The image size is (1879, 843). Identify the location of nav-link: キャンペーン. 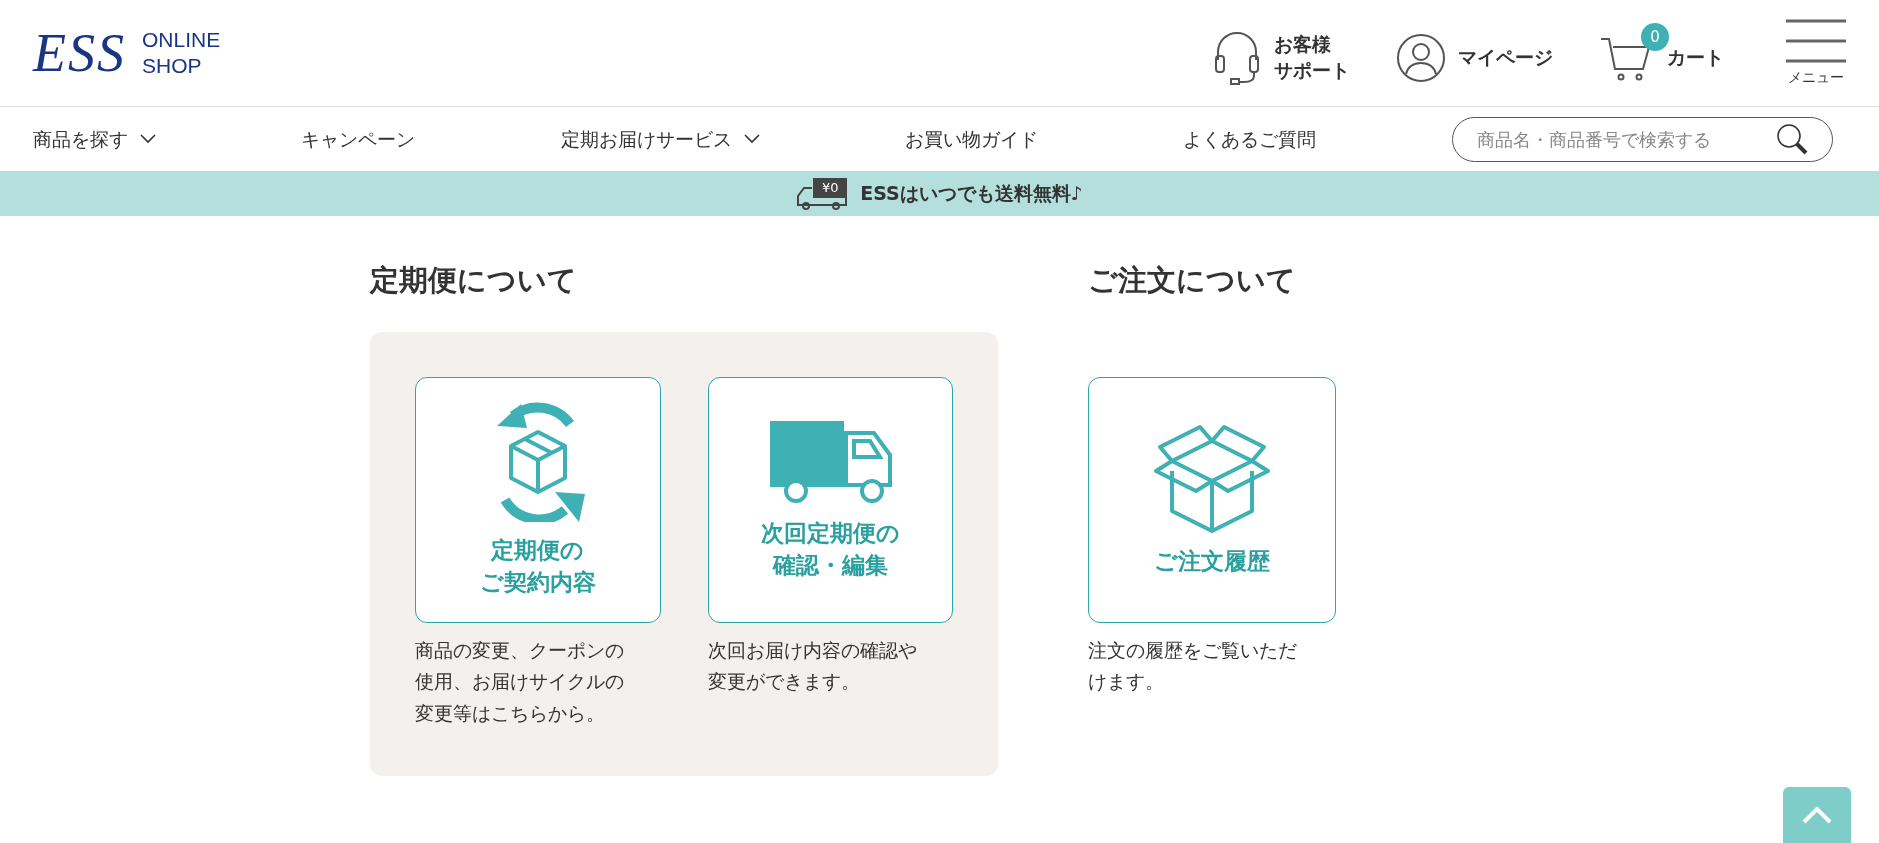
(358, 139).